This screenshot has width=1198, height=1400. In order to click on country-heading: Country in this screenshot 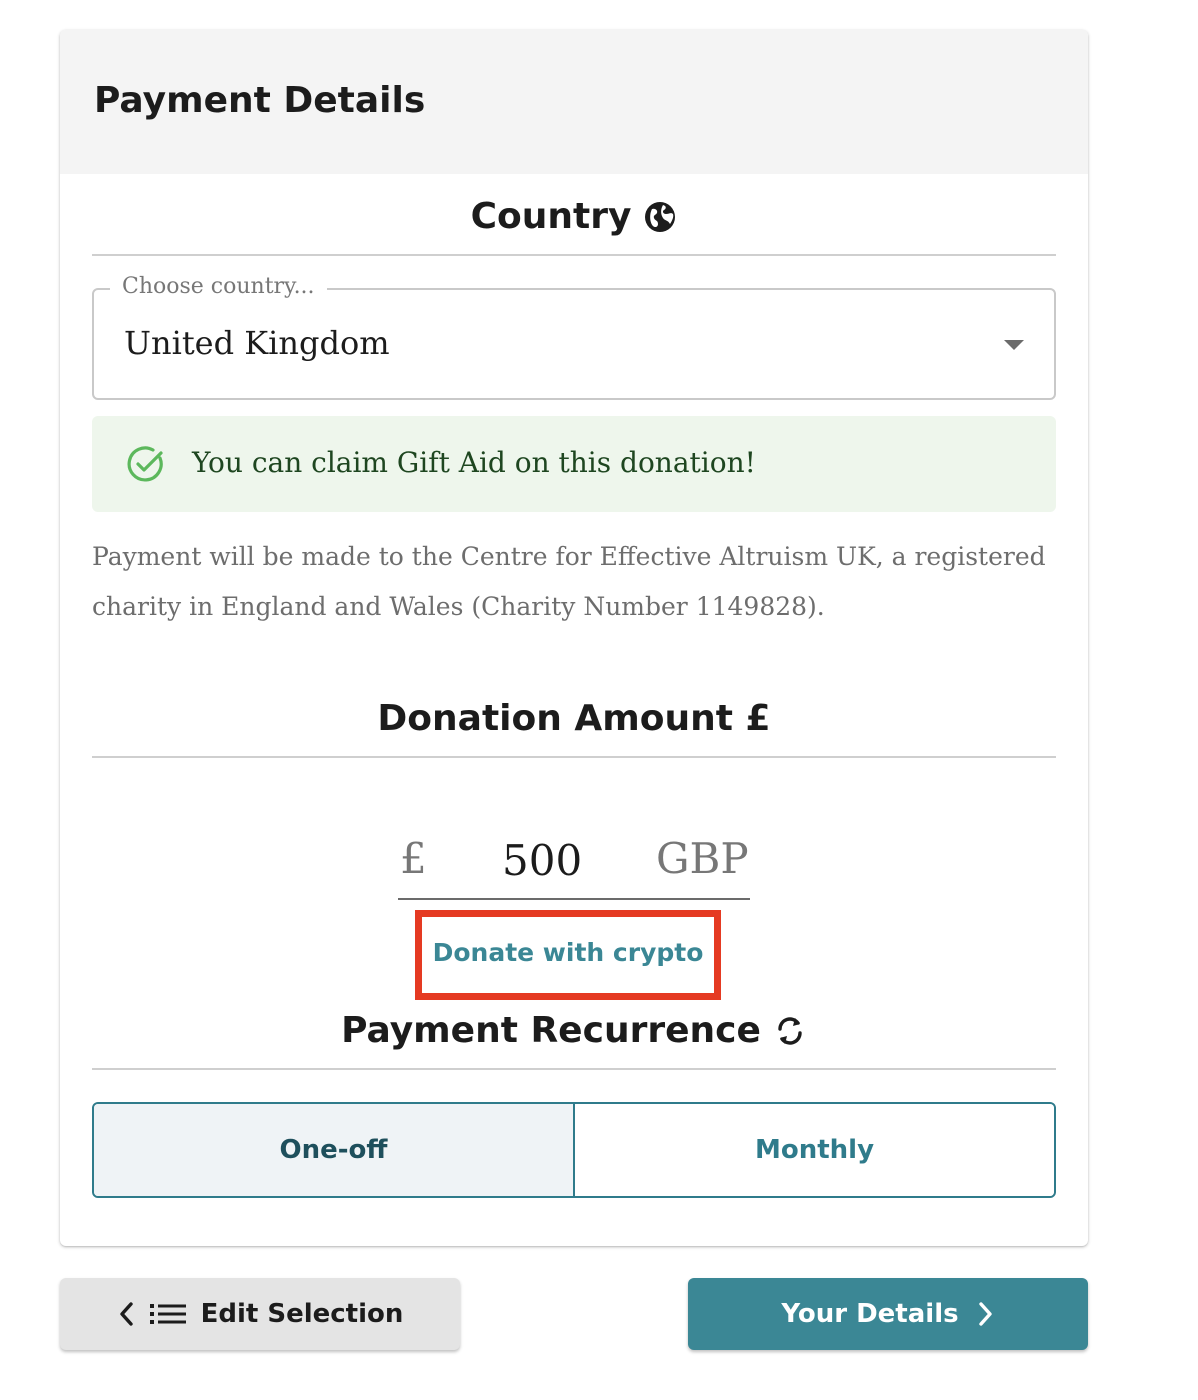, I will do `click(551, 216)`.